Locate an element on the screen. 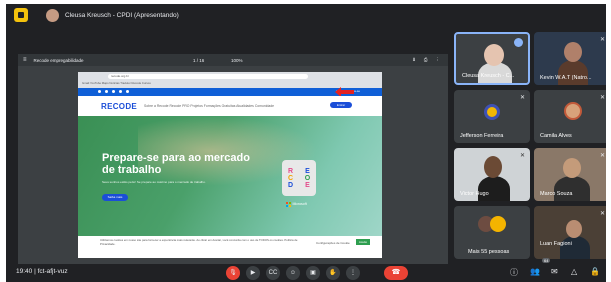 This screenshot has height=282, width=611. cookie-accept-button: Aceito is located at coordinates (363, 242).